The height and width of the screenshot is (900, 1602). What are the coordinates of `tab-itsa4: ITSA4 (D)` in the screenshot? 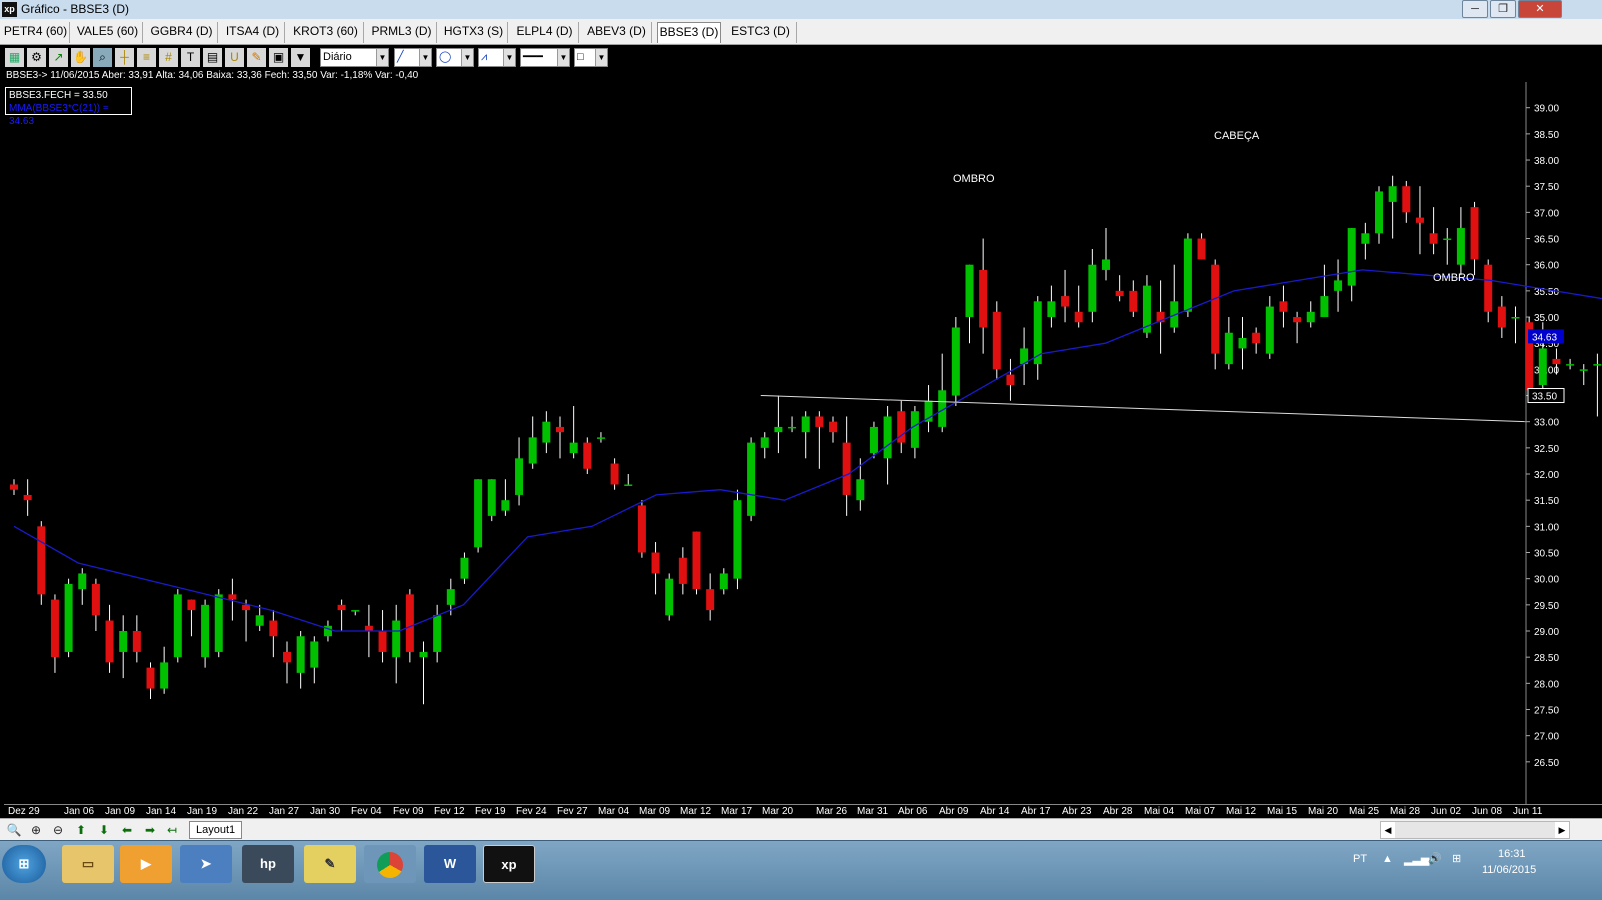 It's located at (253, 32).